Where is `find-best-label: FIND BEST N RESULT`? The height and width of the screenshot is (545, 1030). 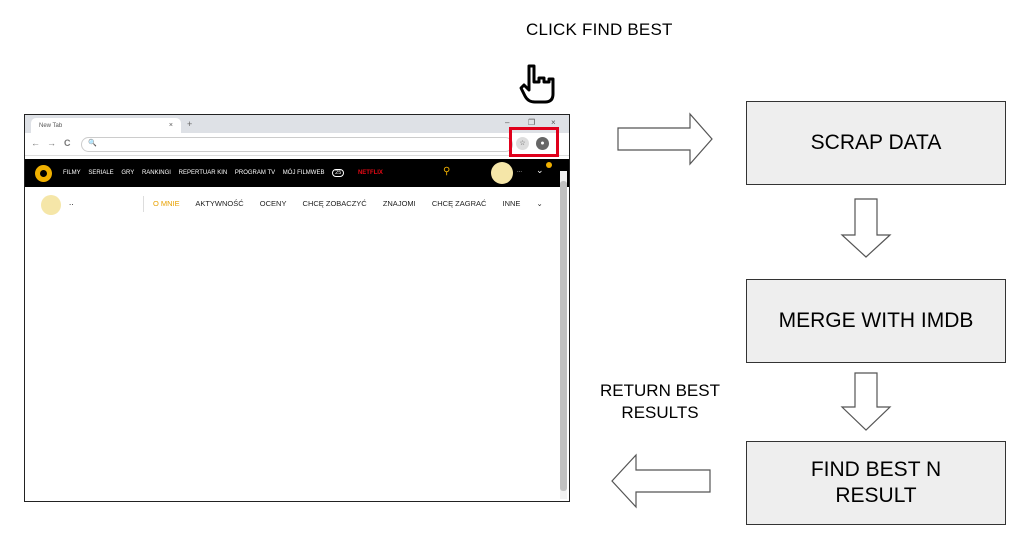
find-best-label: FIND BEST N RESULT is located at coordinates (876, 482).